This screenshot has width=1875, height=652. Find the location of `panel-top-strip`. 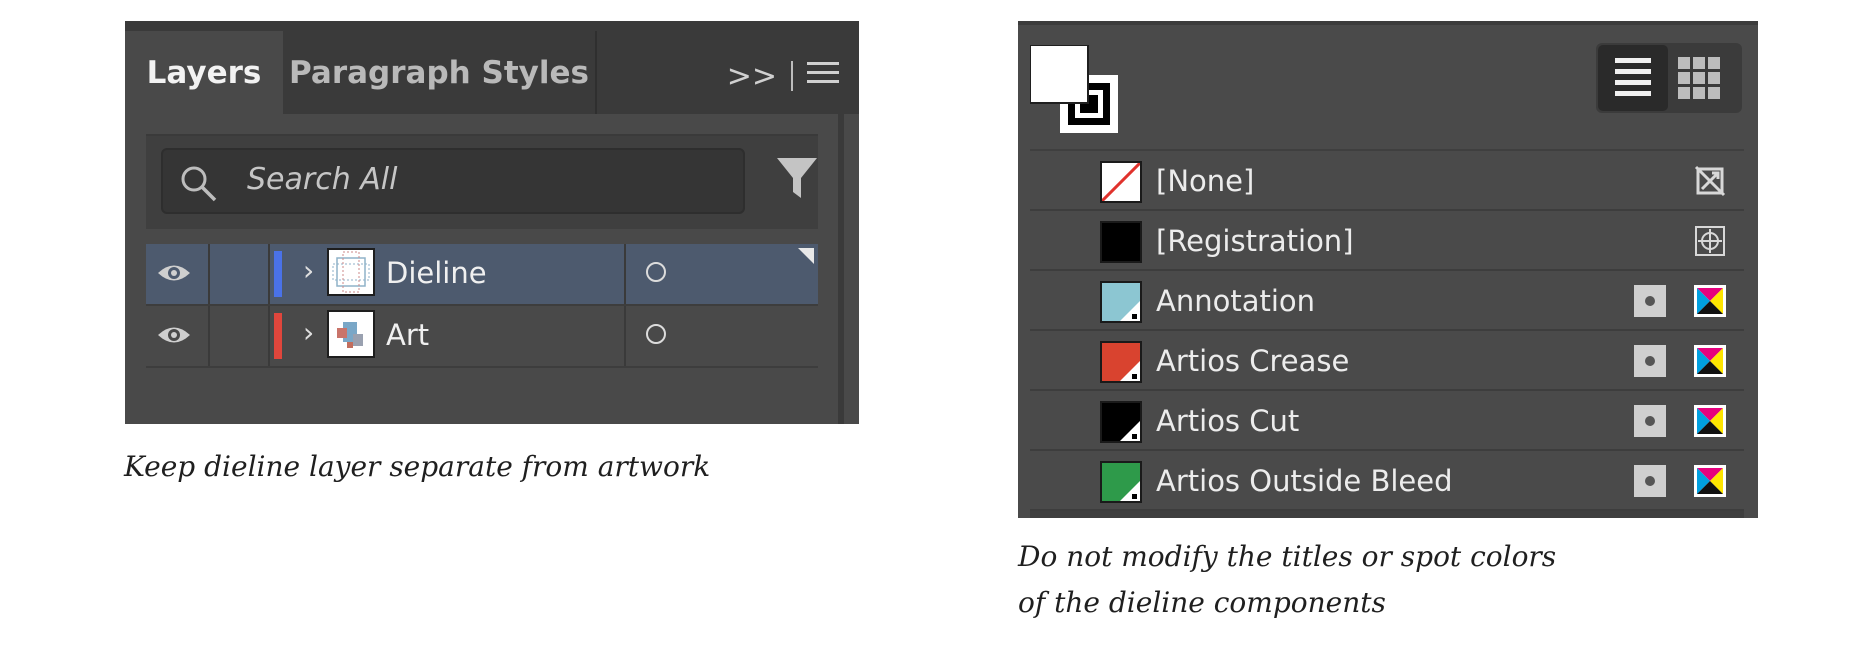

panel-top-strip is located at coordinates (1388, 23).